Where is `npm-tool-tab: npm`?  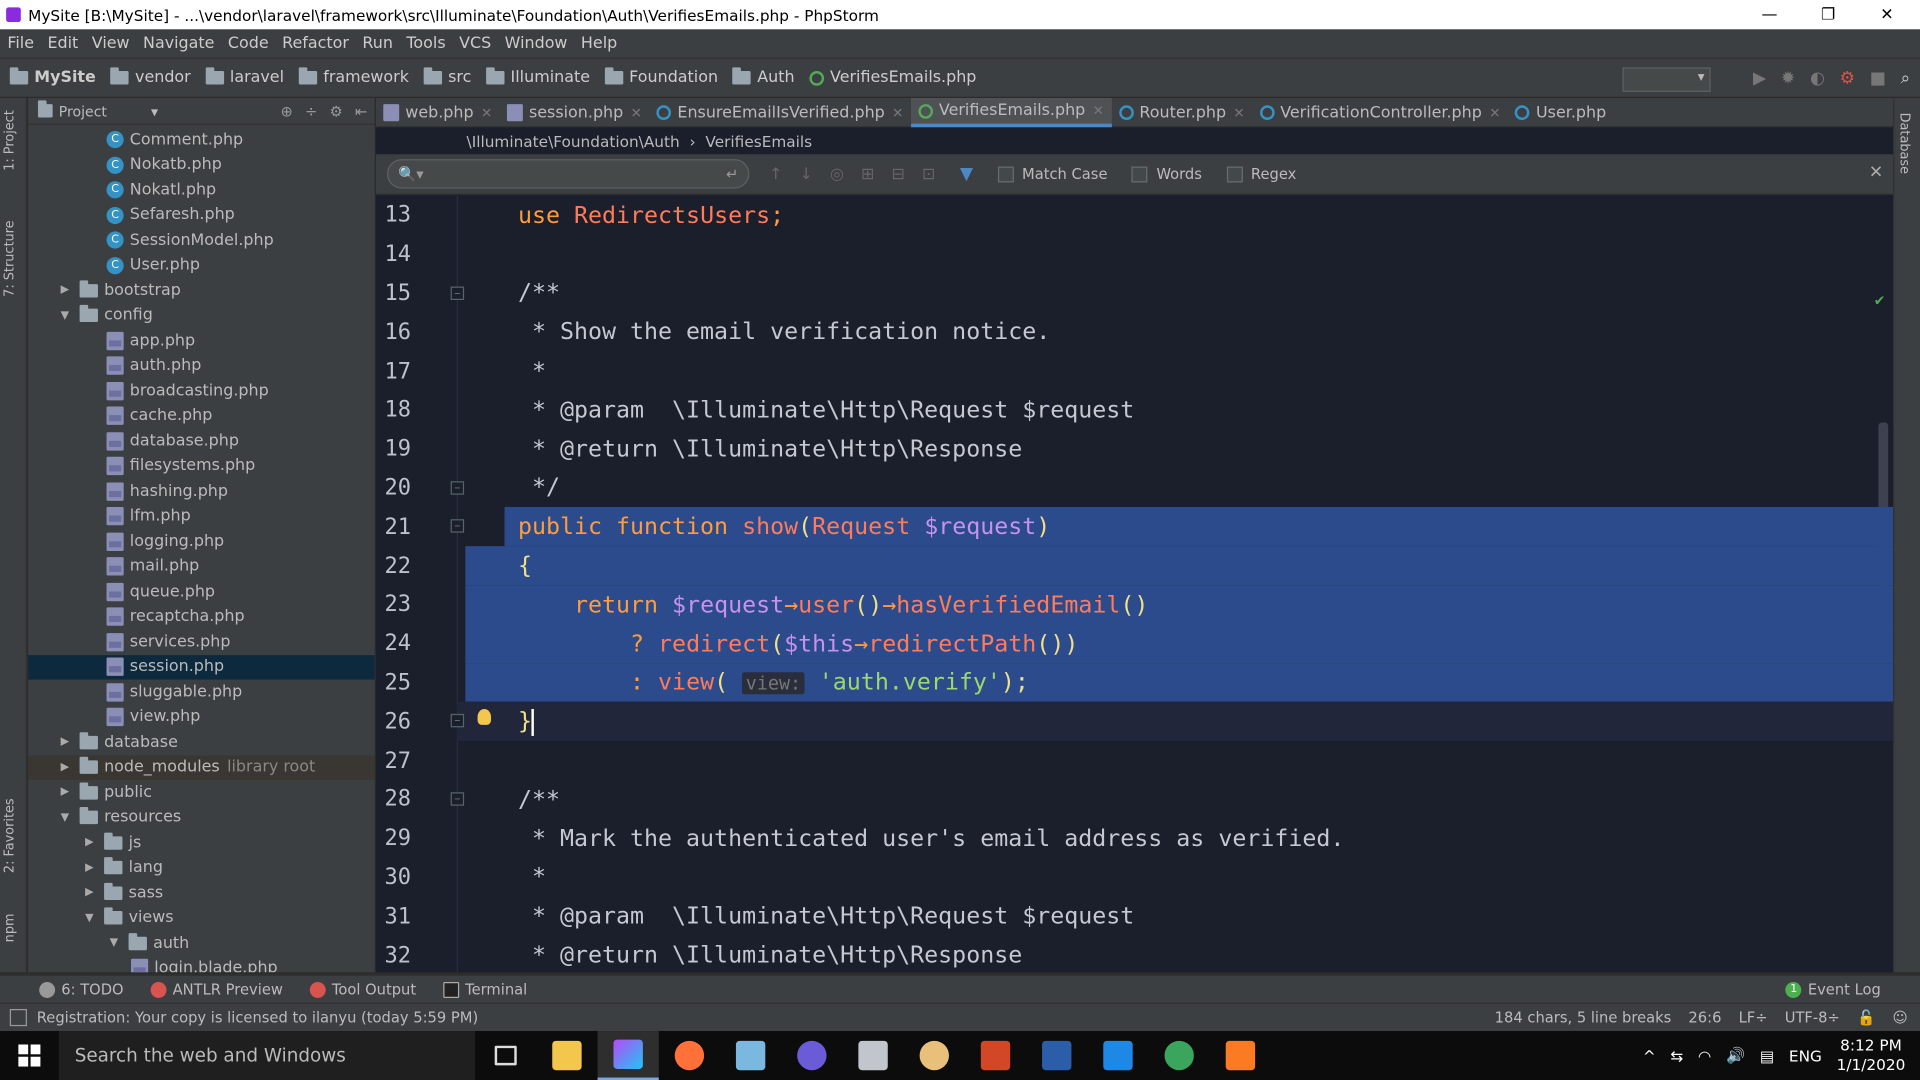 npm-tool-tab: npm is located at coordinates (9, 927).